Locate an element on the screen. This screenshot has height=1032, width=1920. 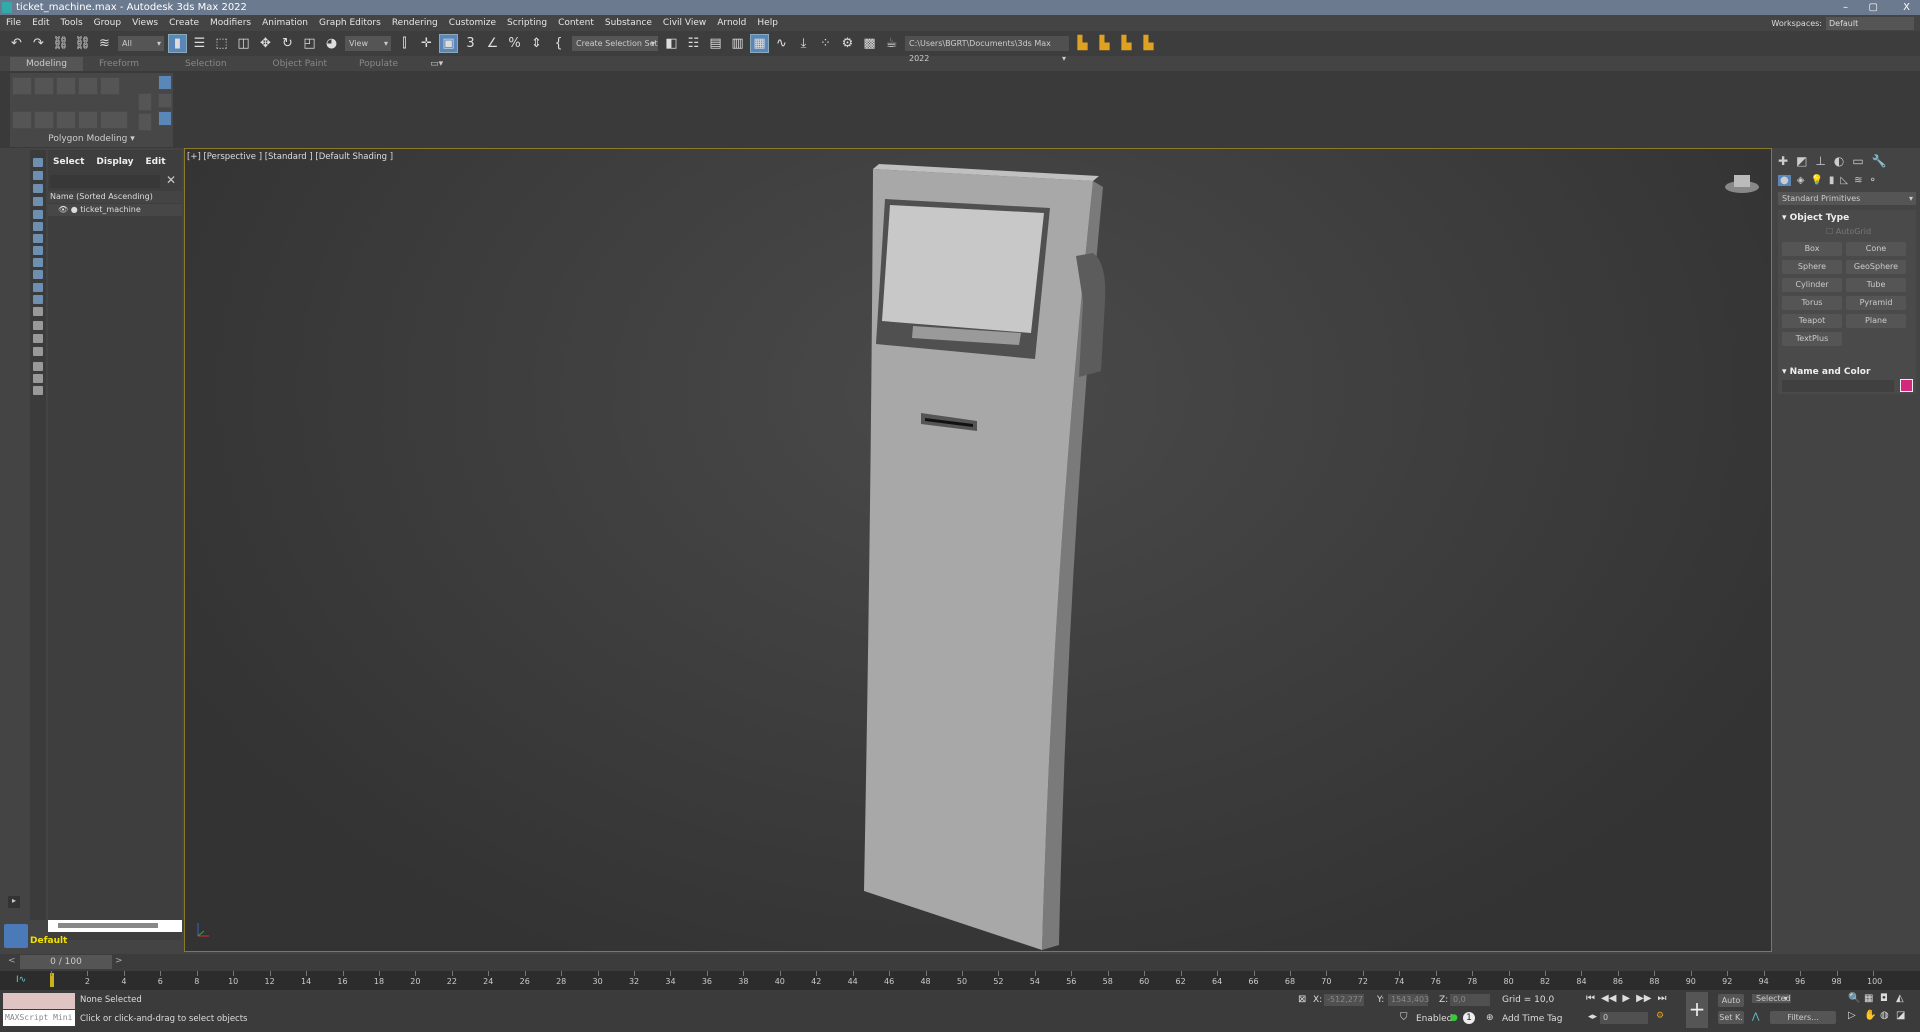
y-coordinate-input: 1543,403 is located at coordinates (1408, 1000).